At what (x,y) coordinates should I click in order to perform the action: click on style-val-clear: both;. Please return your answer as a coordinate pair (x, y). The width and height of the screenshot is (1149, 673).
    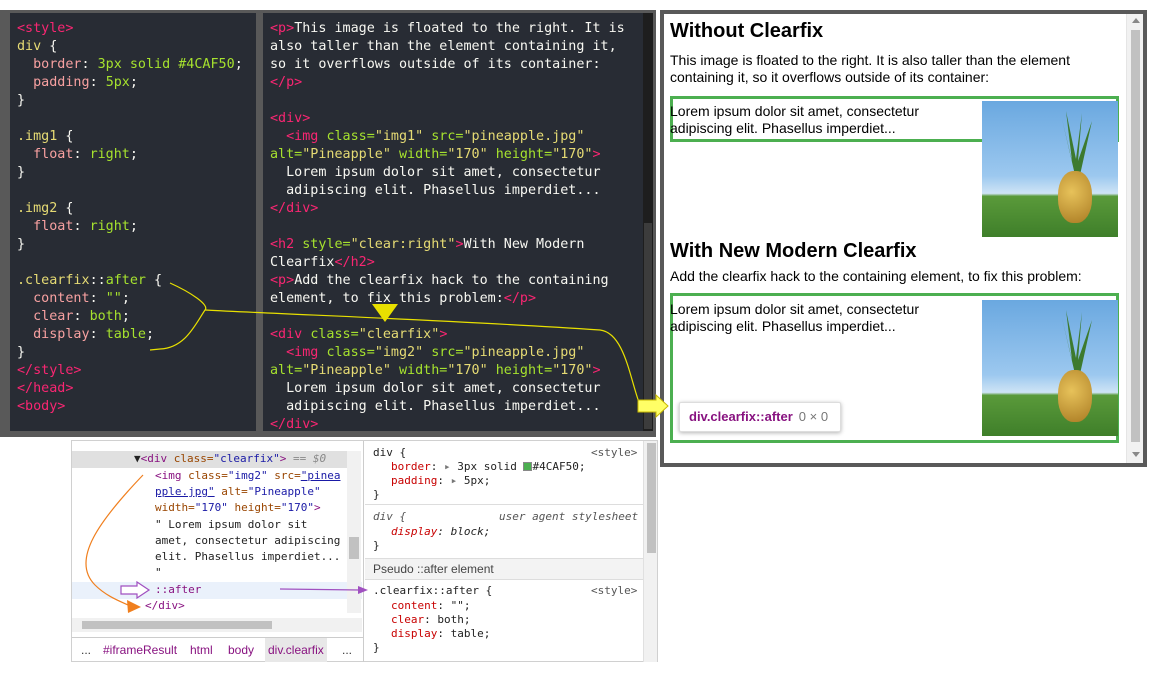
    Looking at the image, I should click on (454, 619).